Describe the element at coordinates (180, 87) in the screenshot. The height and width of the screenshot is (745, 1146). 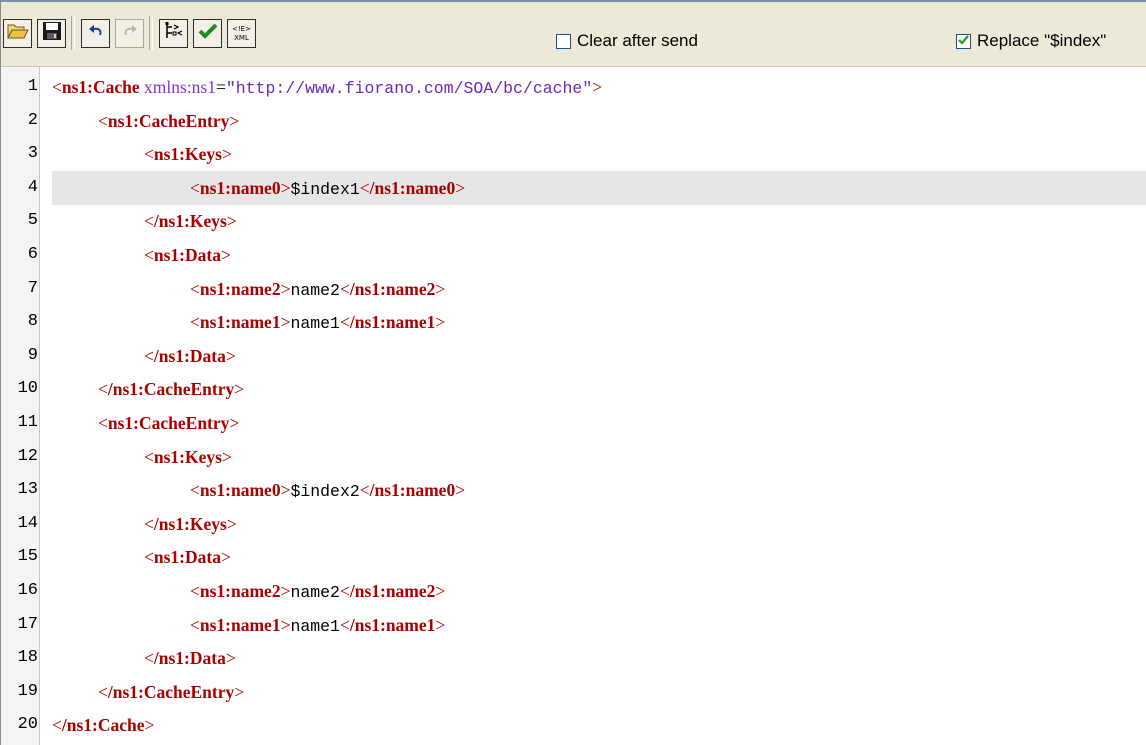
I see `xml-attribute-name: xmlns:ns1` at that location.